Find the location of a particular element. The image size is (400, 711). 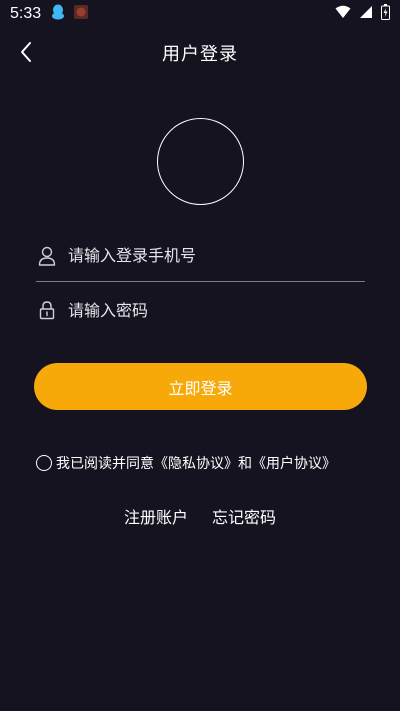

qq-penguin-icon is located at coordinates (58, 14).